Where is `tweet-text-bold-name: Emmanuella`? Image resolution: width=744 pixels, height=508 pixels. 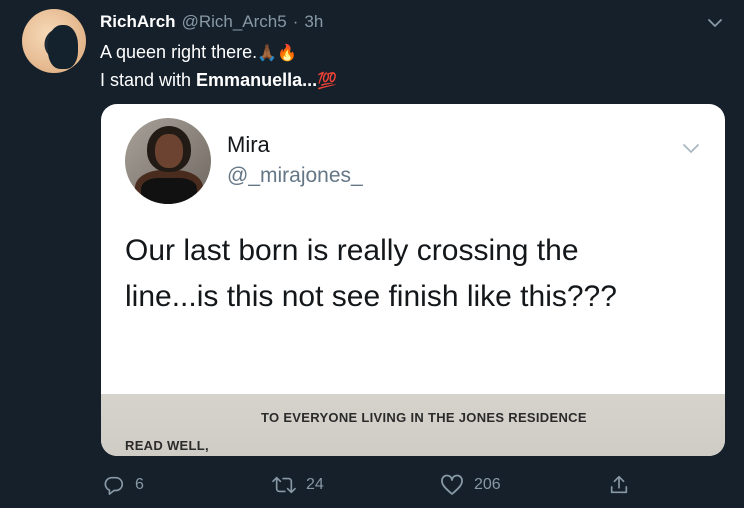 tweet-text-bold-name: Emmanuella is located at coordinates (249, 80).